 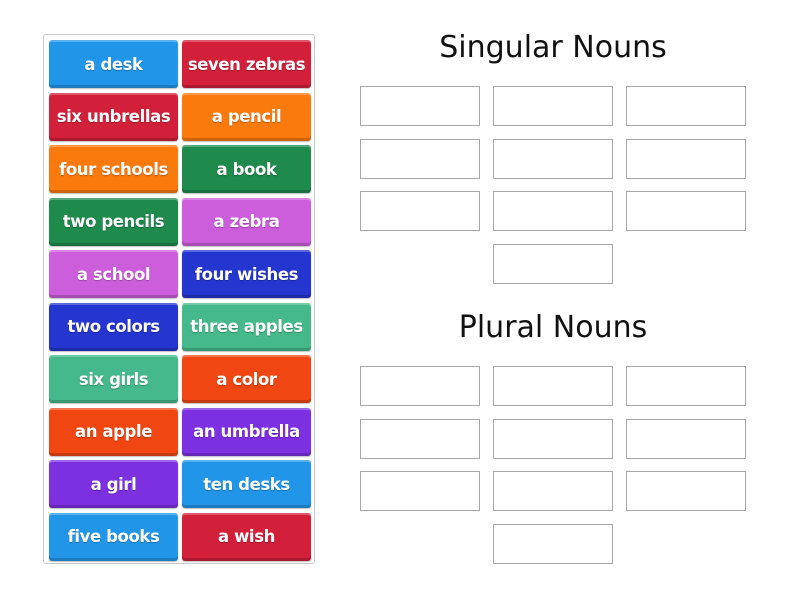 I want to click on word-tile: a book, so click(x=246, y=169).